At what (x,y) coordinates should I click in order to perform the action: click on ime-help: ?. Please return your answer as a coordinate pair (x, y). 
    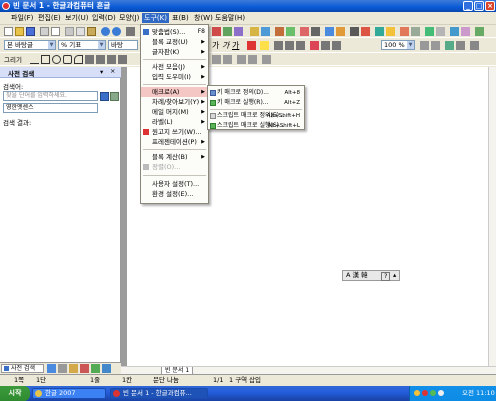
    Looking at the image, I should click on (386, 276).